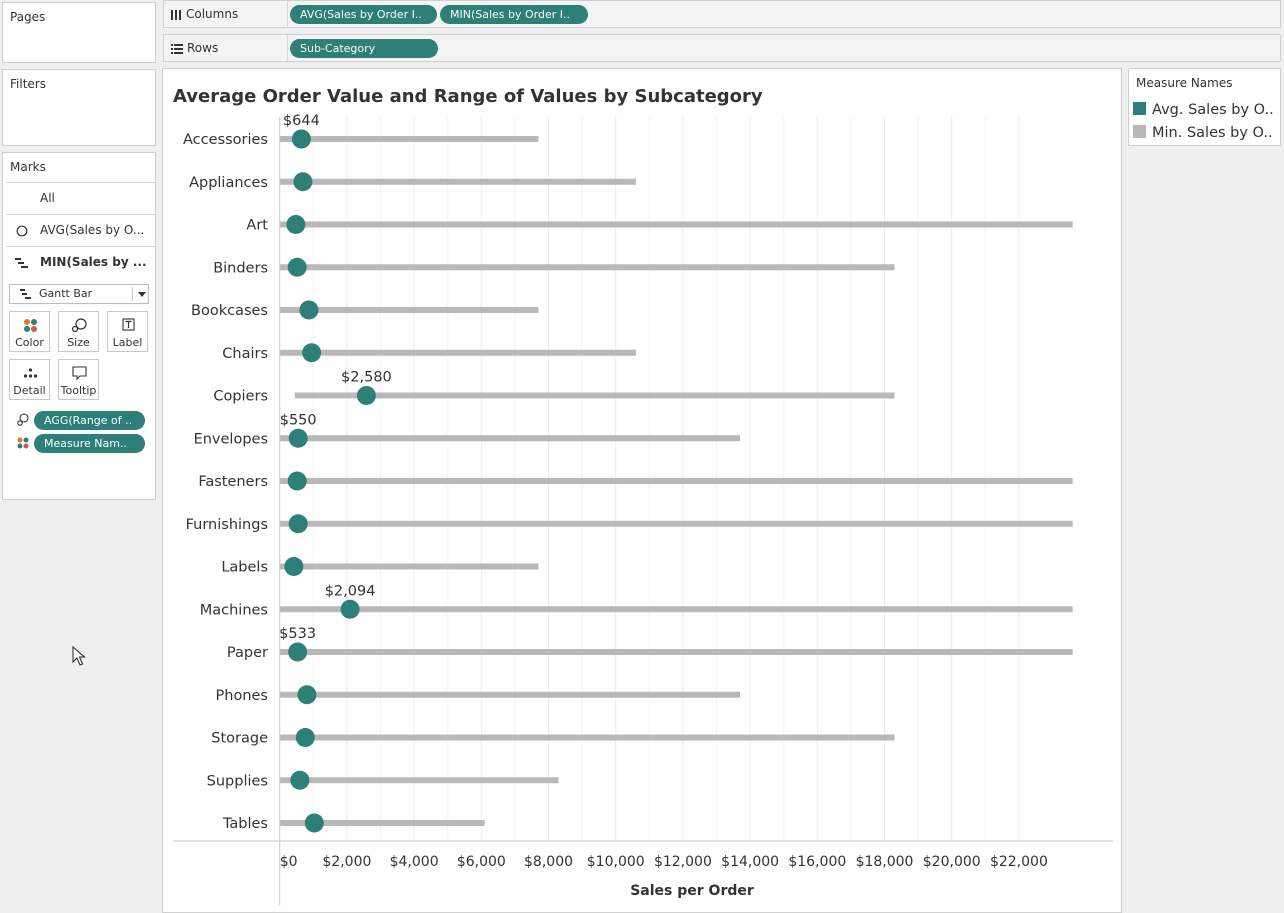 Image resolution: width=1284 pixels, height=913 pixels. Describe the element at coordinates (1213, 110) in the screenshot. I see `legend-item-avg-label: Avg. Sales by O..` at that location.